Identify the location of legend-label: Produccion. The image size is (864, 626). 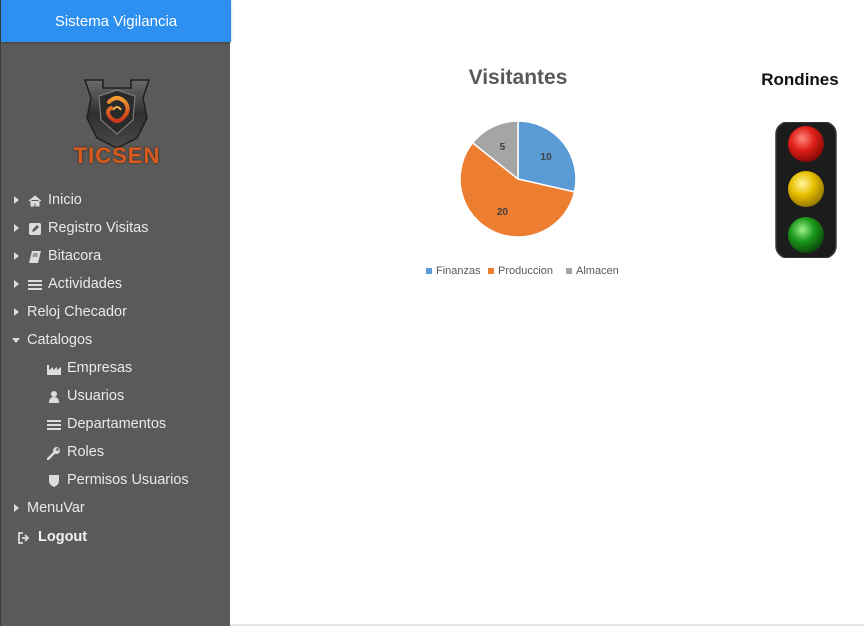
(526, 271).